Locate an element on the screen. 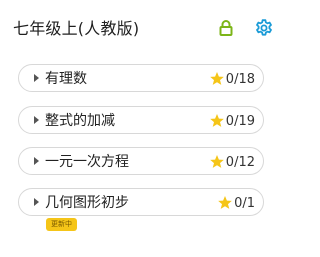  updating-badge: 更新中 is located at coordinates (61, 224).